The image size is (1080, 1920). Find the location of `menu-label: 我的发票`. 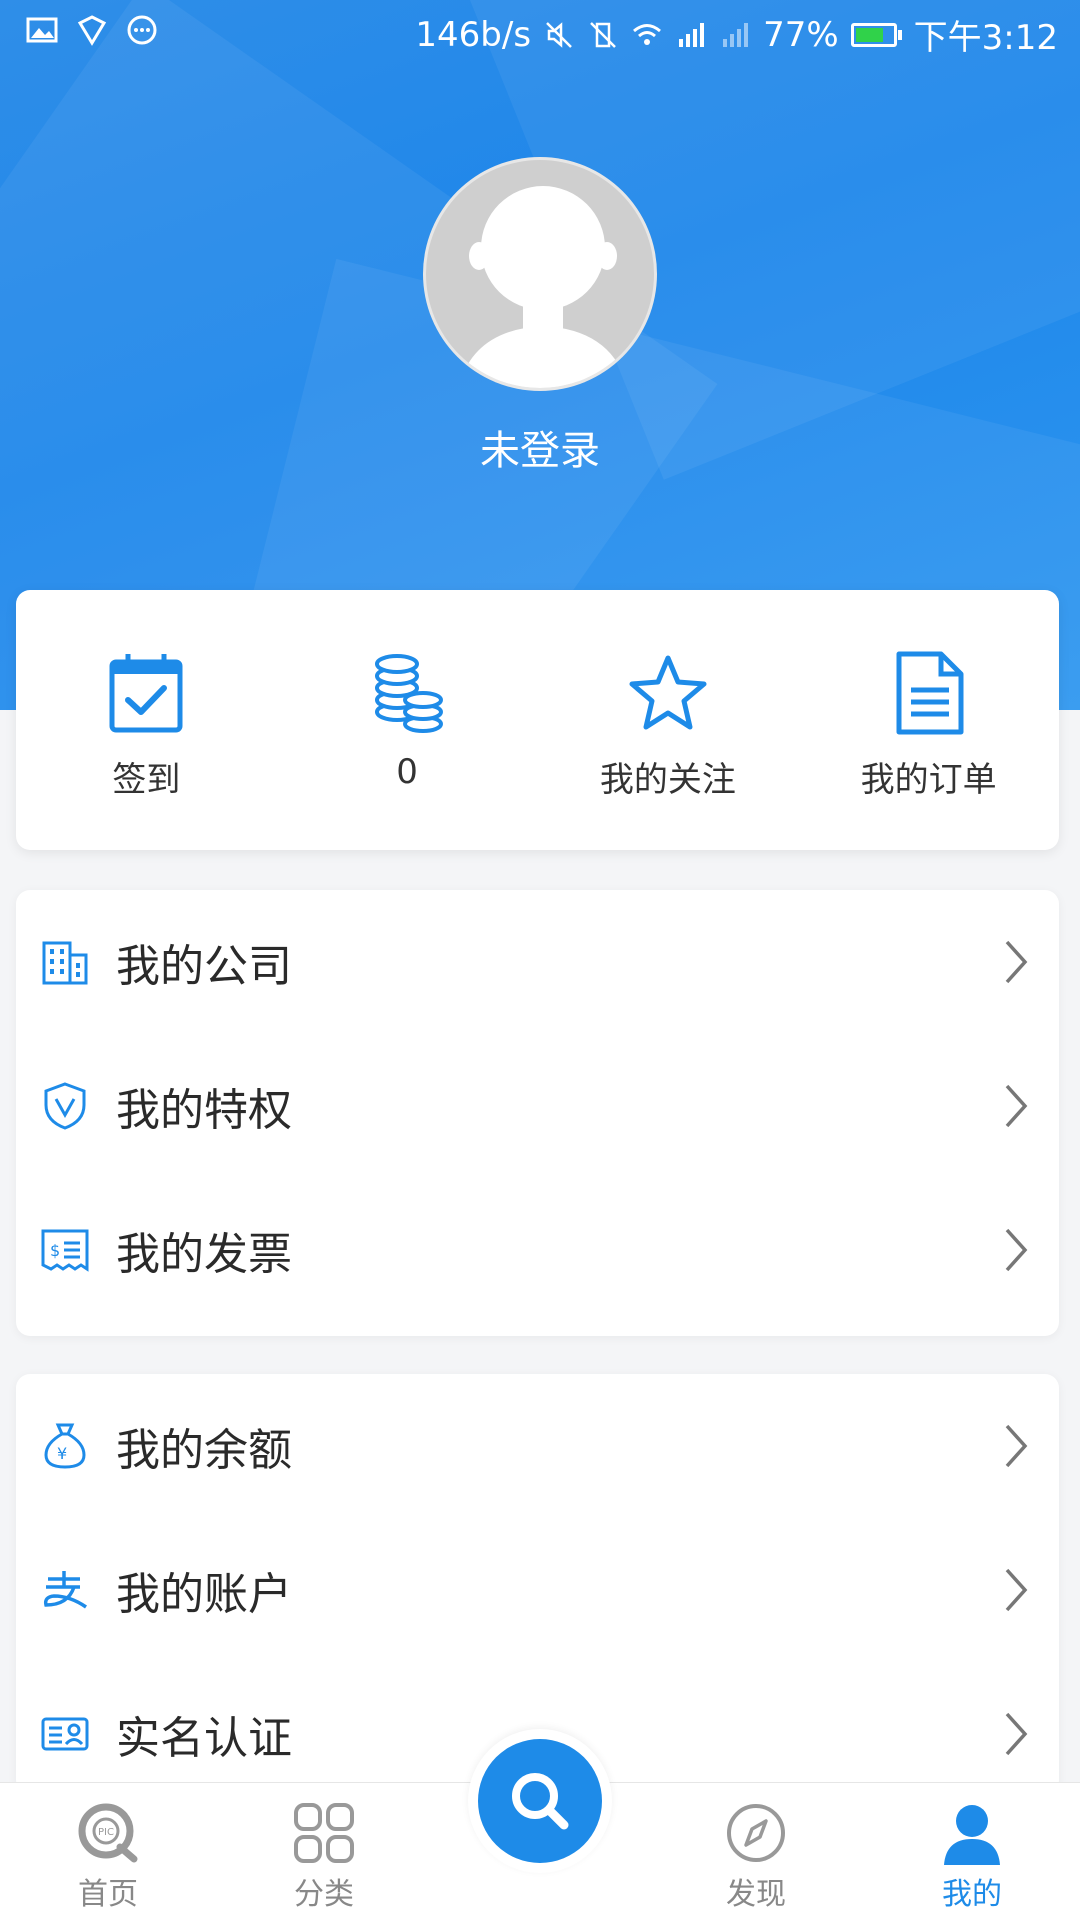

menu-label: 我的发票 is located at coordinates (204, 1254).